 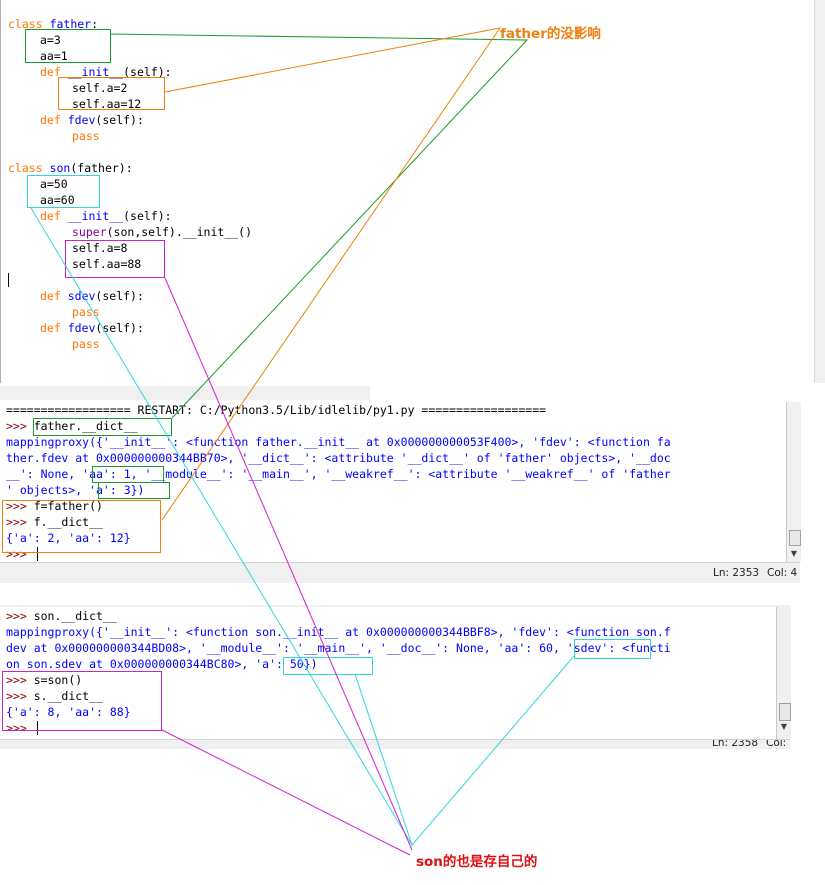 I want to click on annotation-note-father: father的没影响, so click(x=550, y=34).